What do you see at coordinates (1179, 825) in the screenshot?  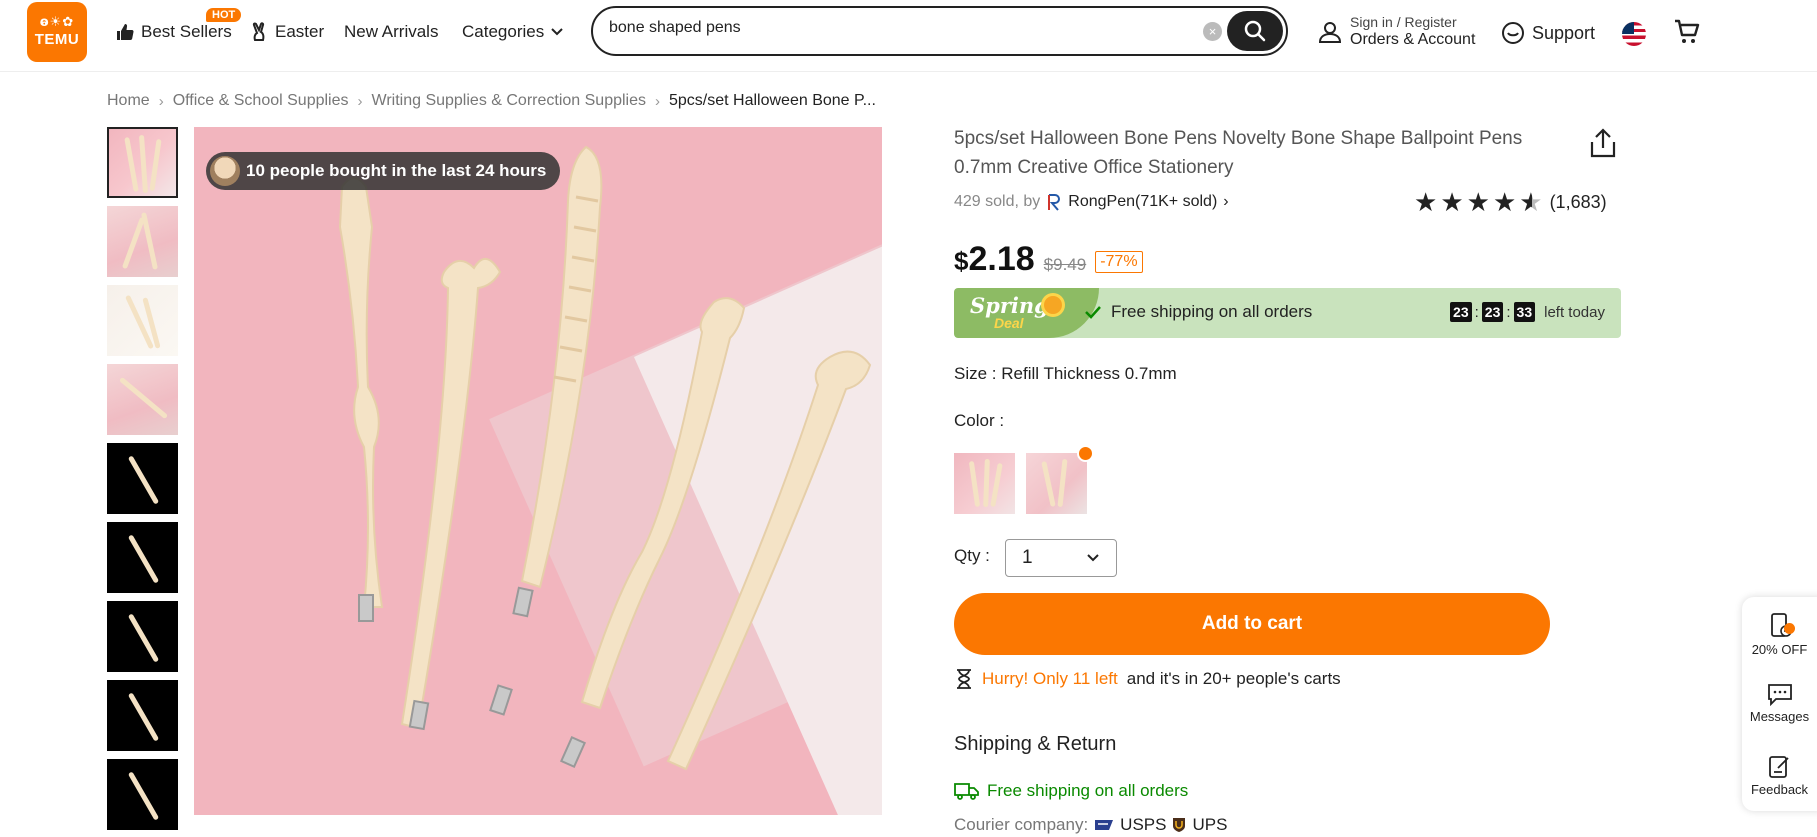 I see `ups-icon` at bounding box center [1179, 825].